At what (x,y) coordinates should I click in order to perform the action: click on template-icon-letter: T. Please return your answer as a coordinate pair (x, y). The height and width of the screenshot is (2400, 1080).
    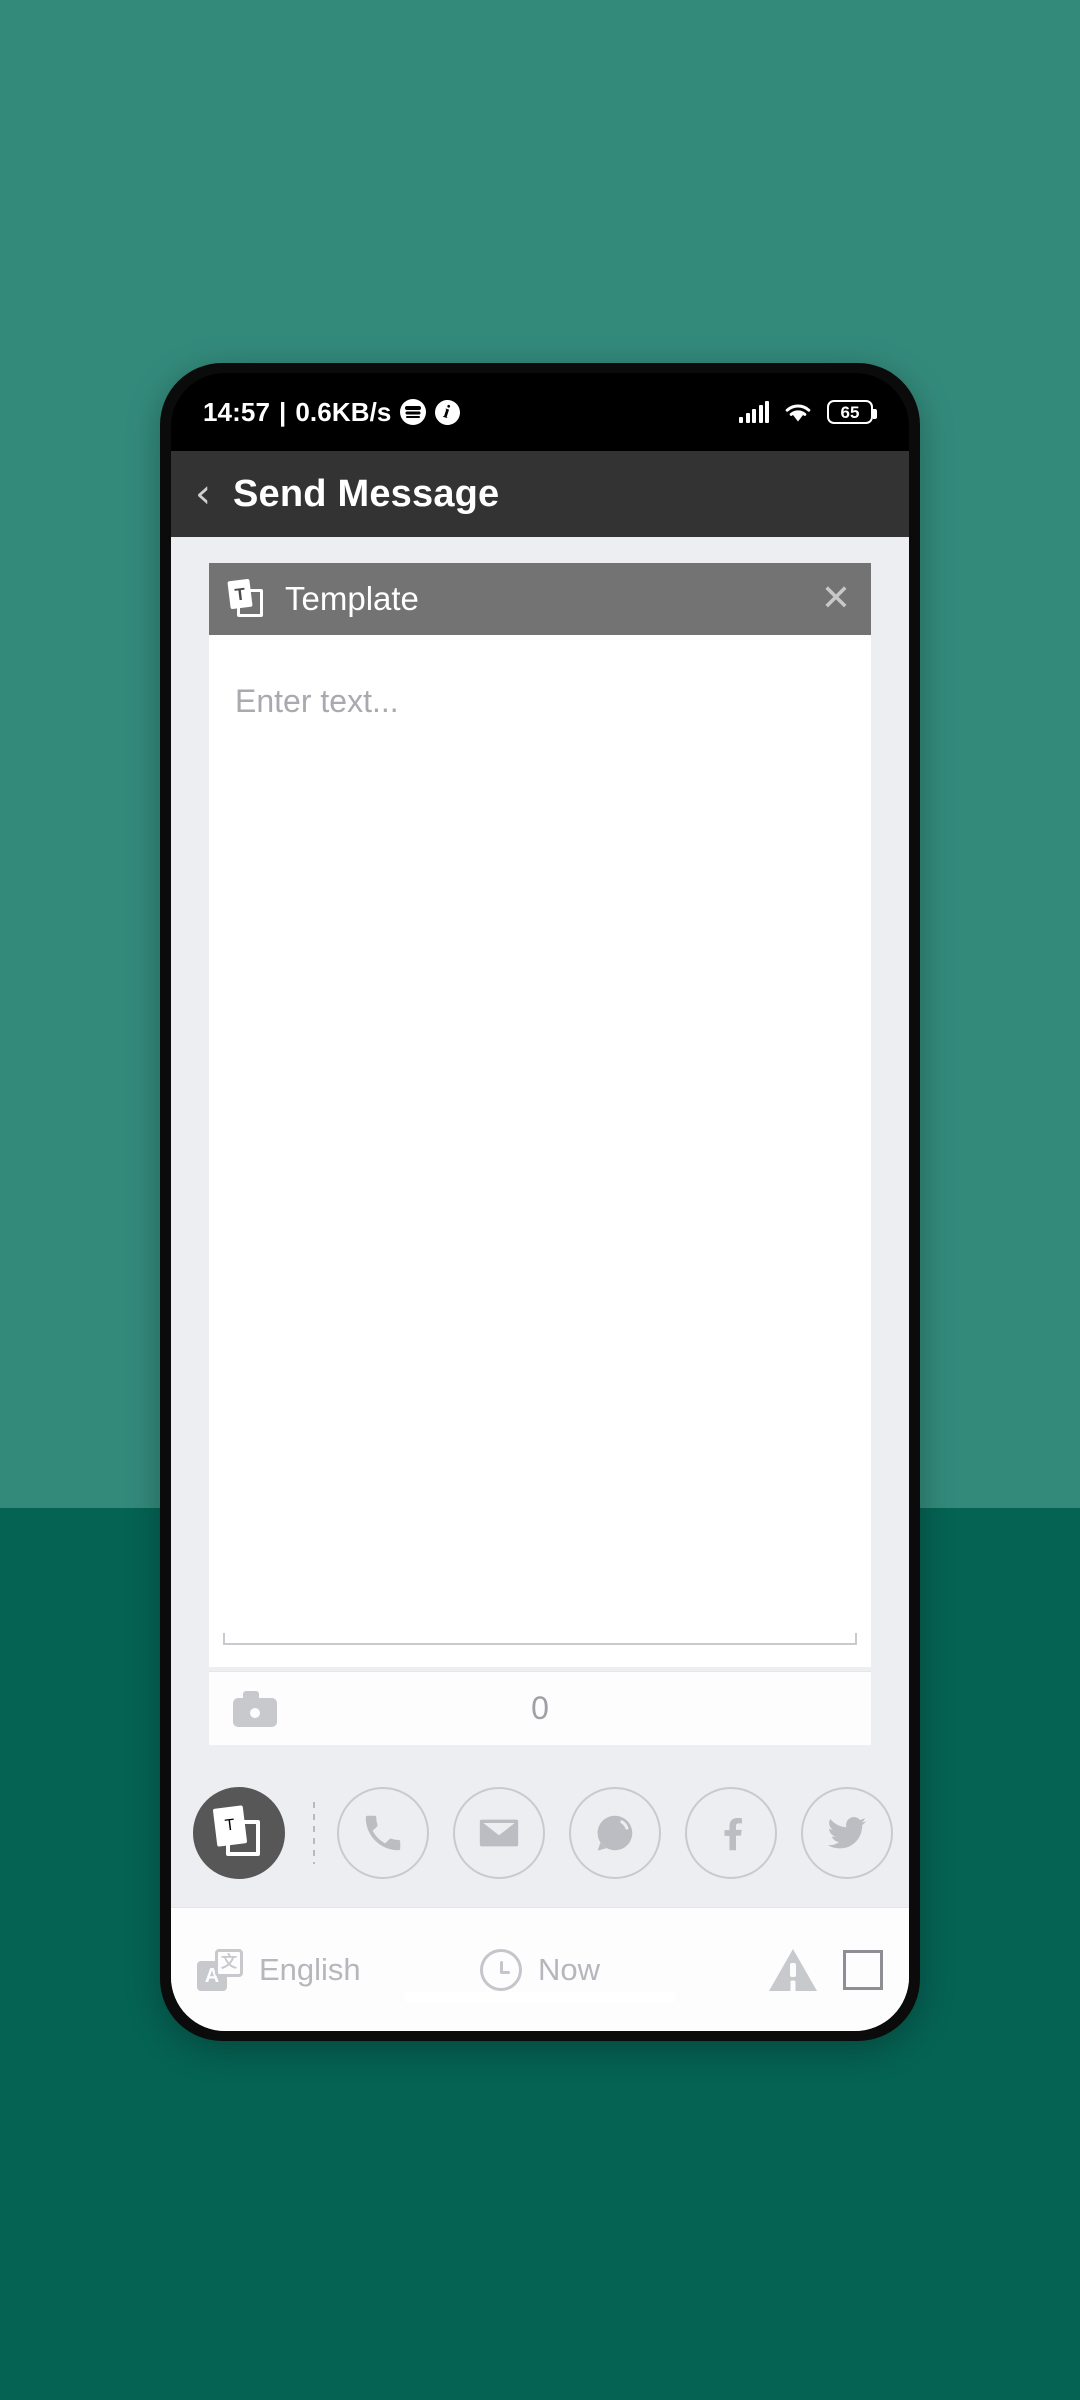
    Looking at the image, I should click on (240, 594).